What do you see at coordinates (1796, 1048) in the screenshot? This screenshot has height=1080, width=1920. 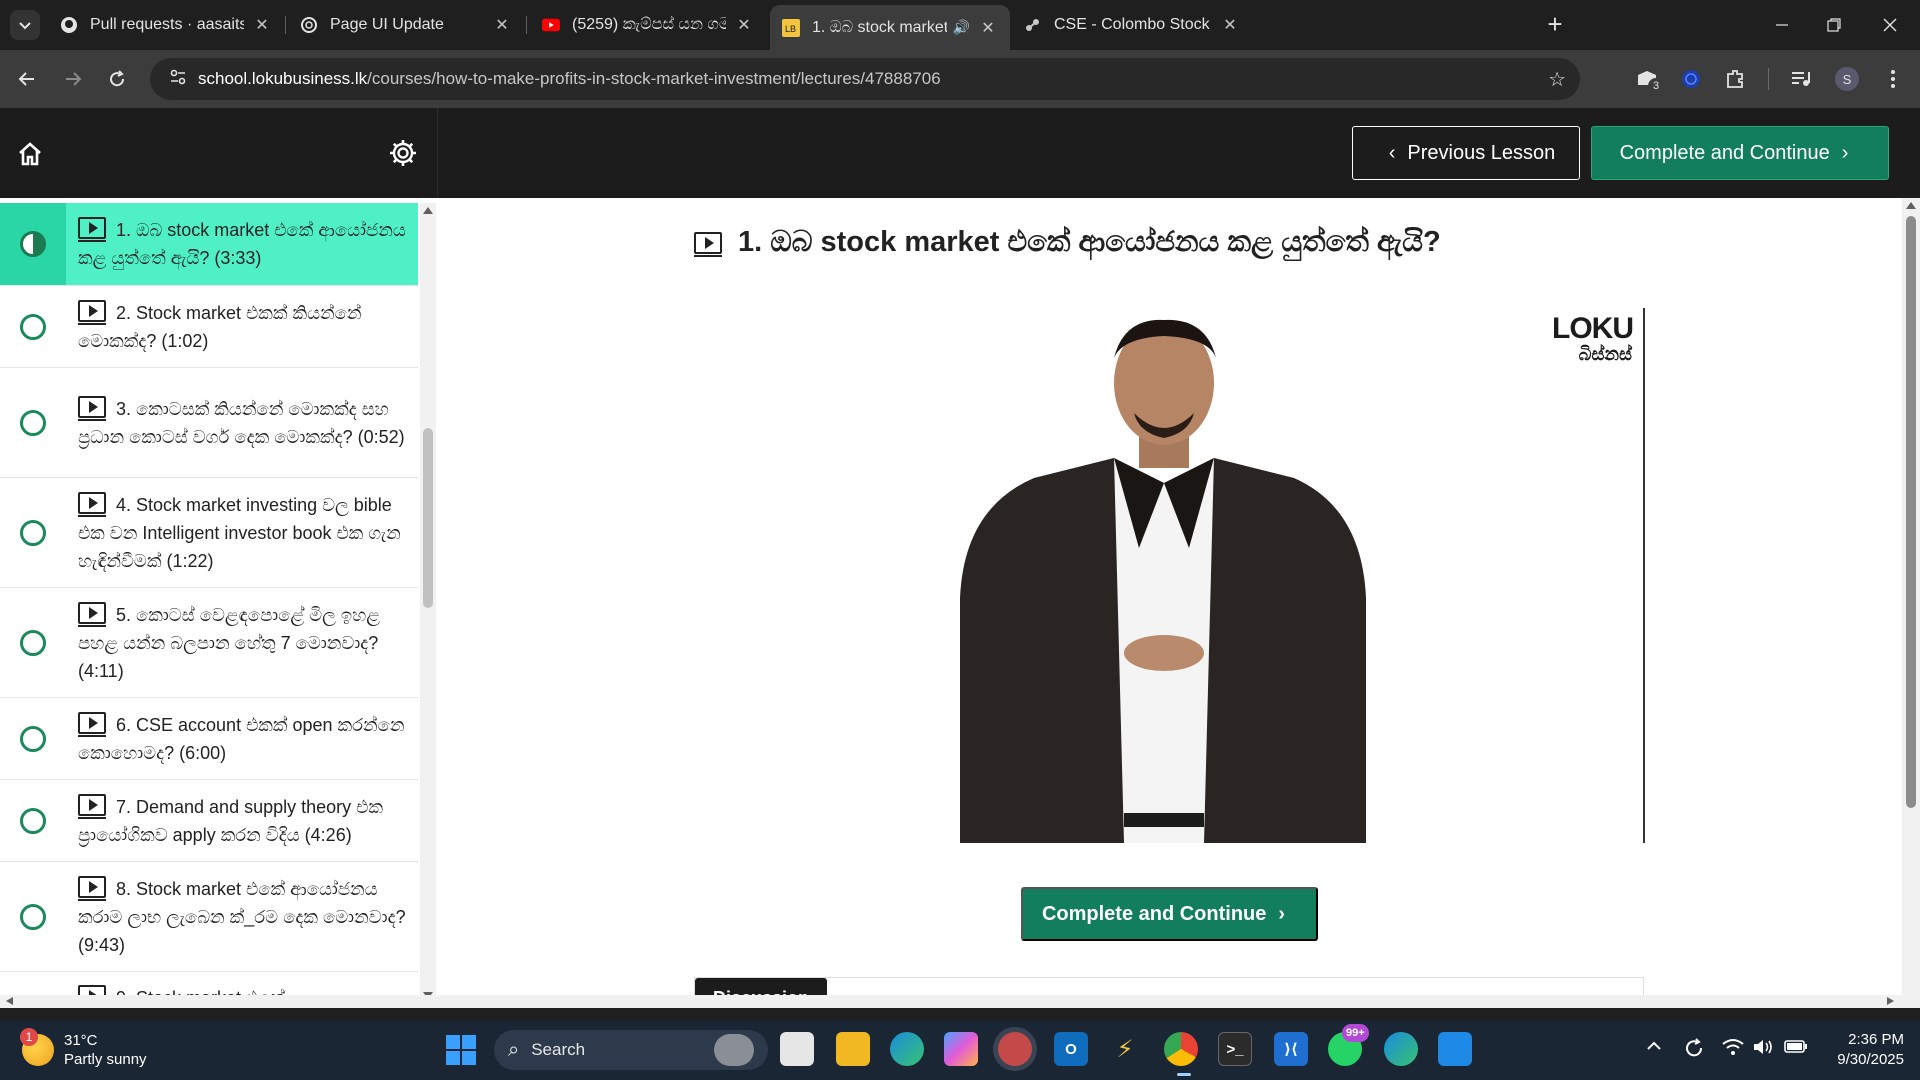 I see `battery-icon` at bounding box center [1796, 1048].